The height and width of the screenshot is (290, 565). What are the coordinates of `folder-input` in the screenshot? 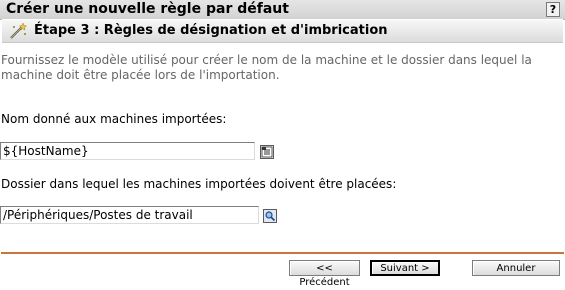 It's located at (129, 215).